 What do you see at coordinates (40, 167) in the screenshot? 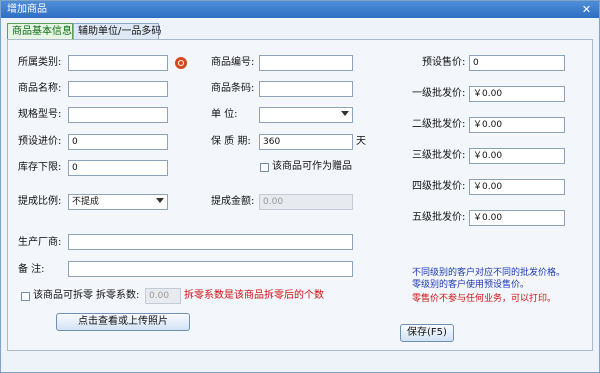
I see `stock-min-label: 库存下限:` at bounding box center [40, 167].